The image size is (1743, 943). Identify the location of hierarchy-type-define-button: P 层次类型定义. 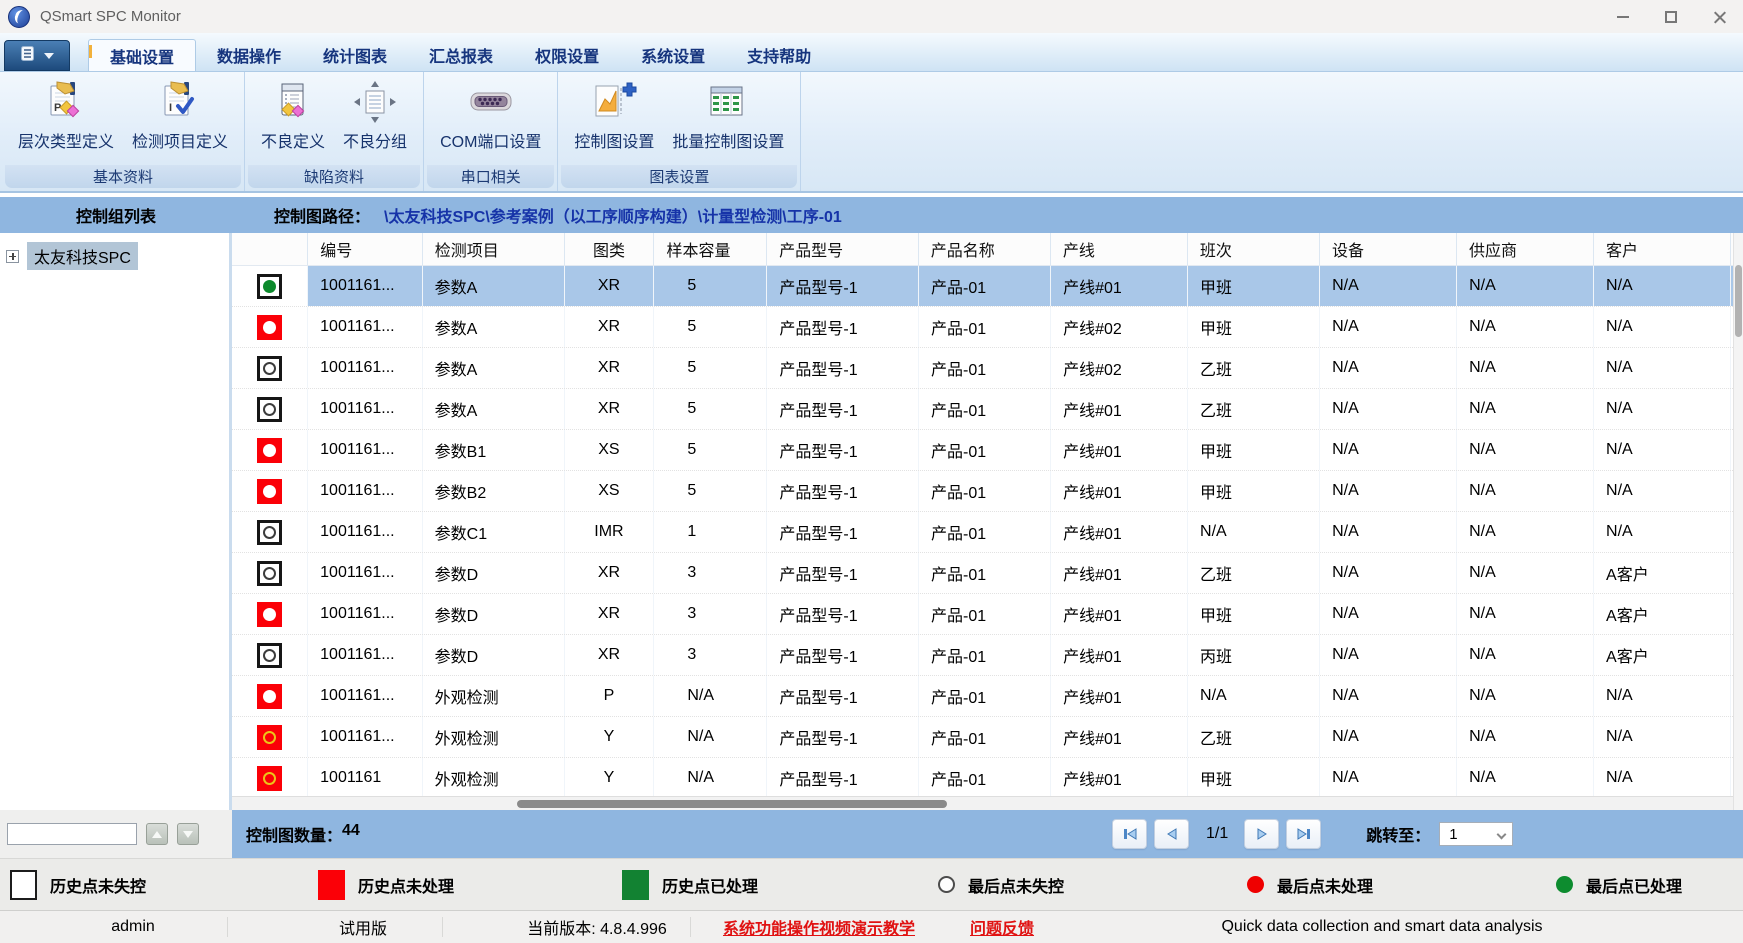
(66, 114).